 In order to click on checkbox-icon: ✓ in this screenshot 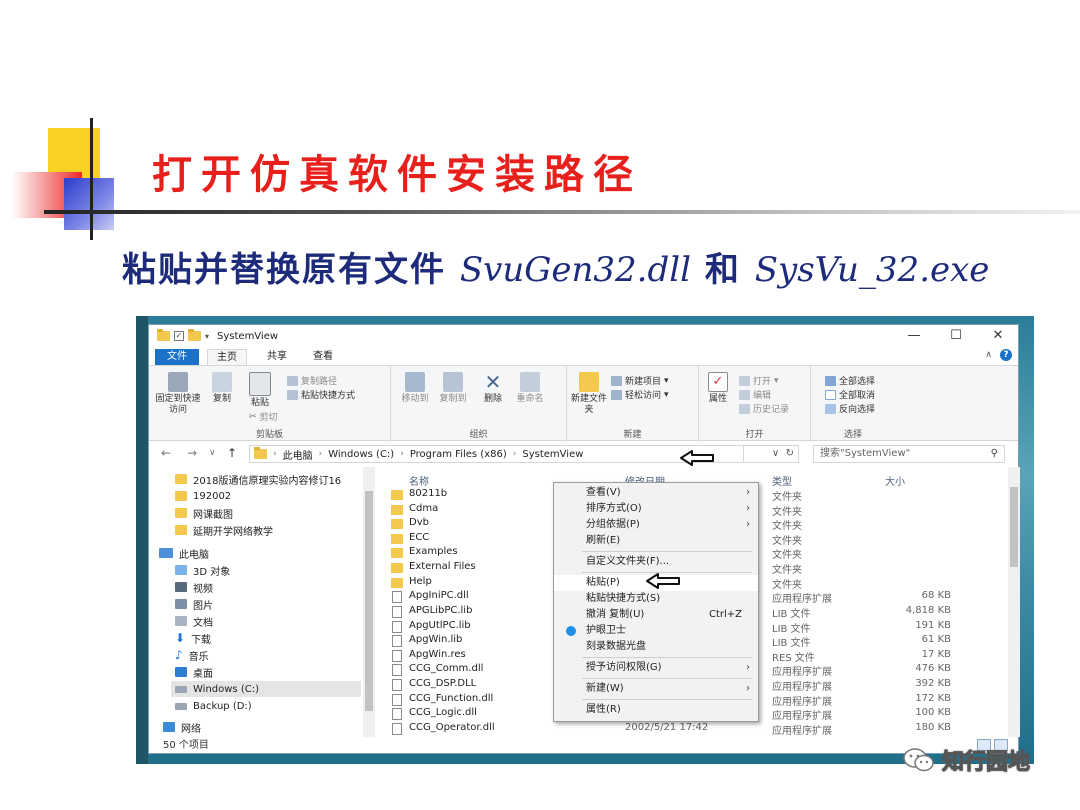, I will do `click(179, 336)`.